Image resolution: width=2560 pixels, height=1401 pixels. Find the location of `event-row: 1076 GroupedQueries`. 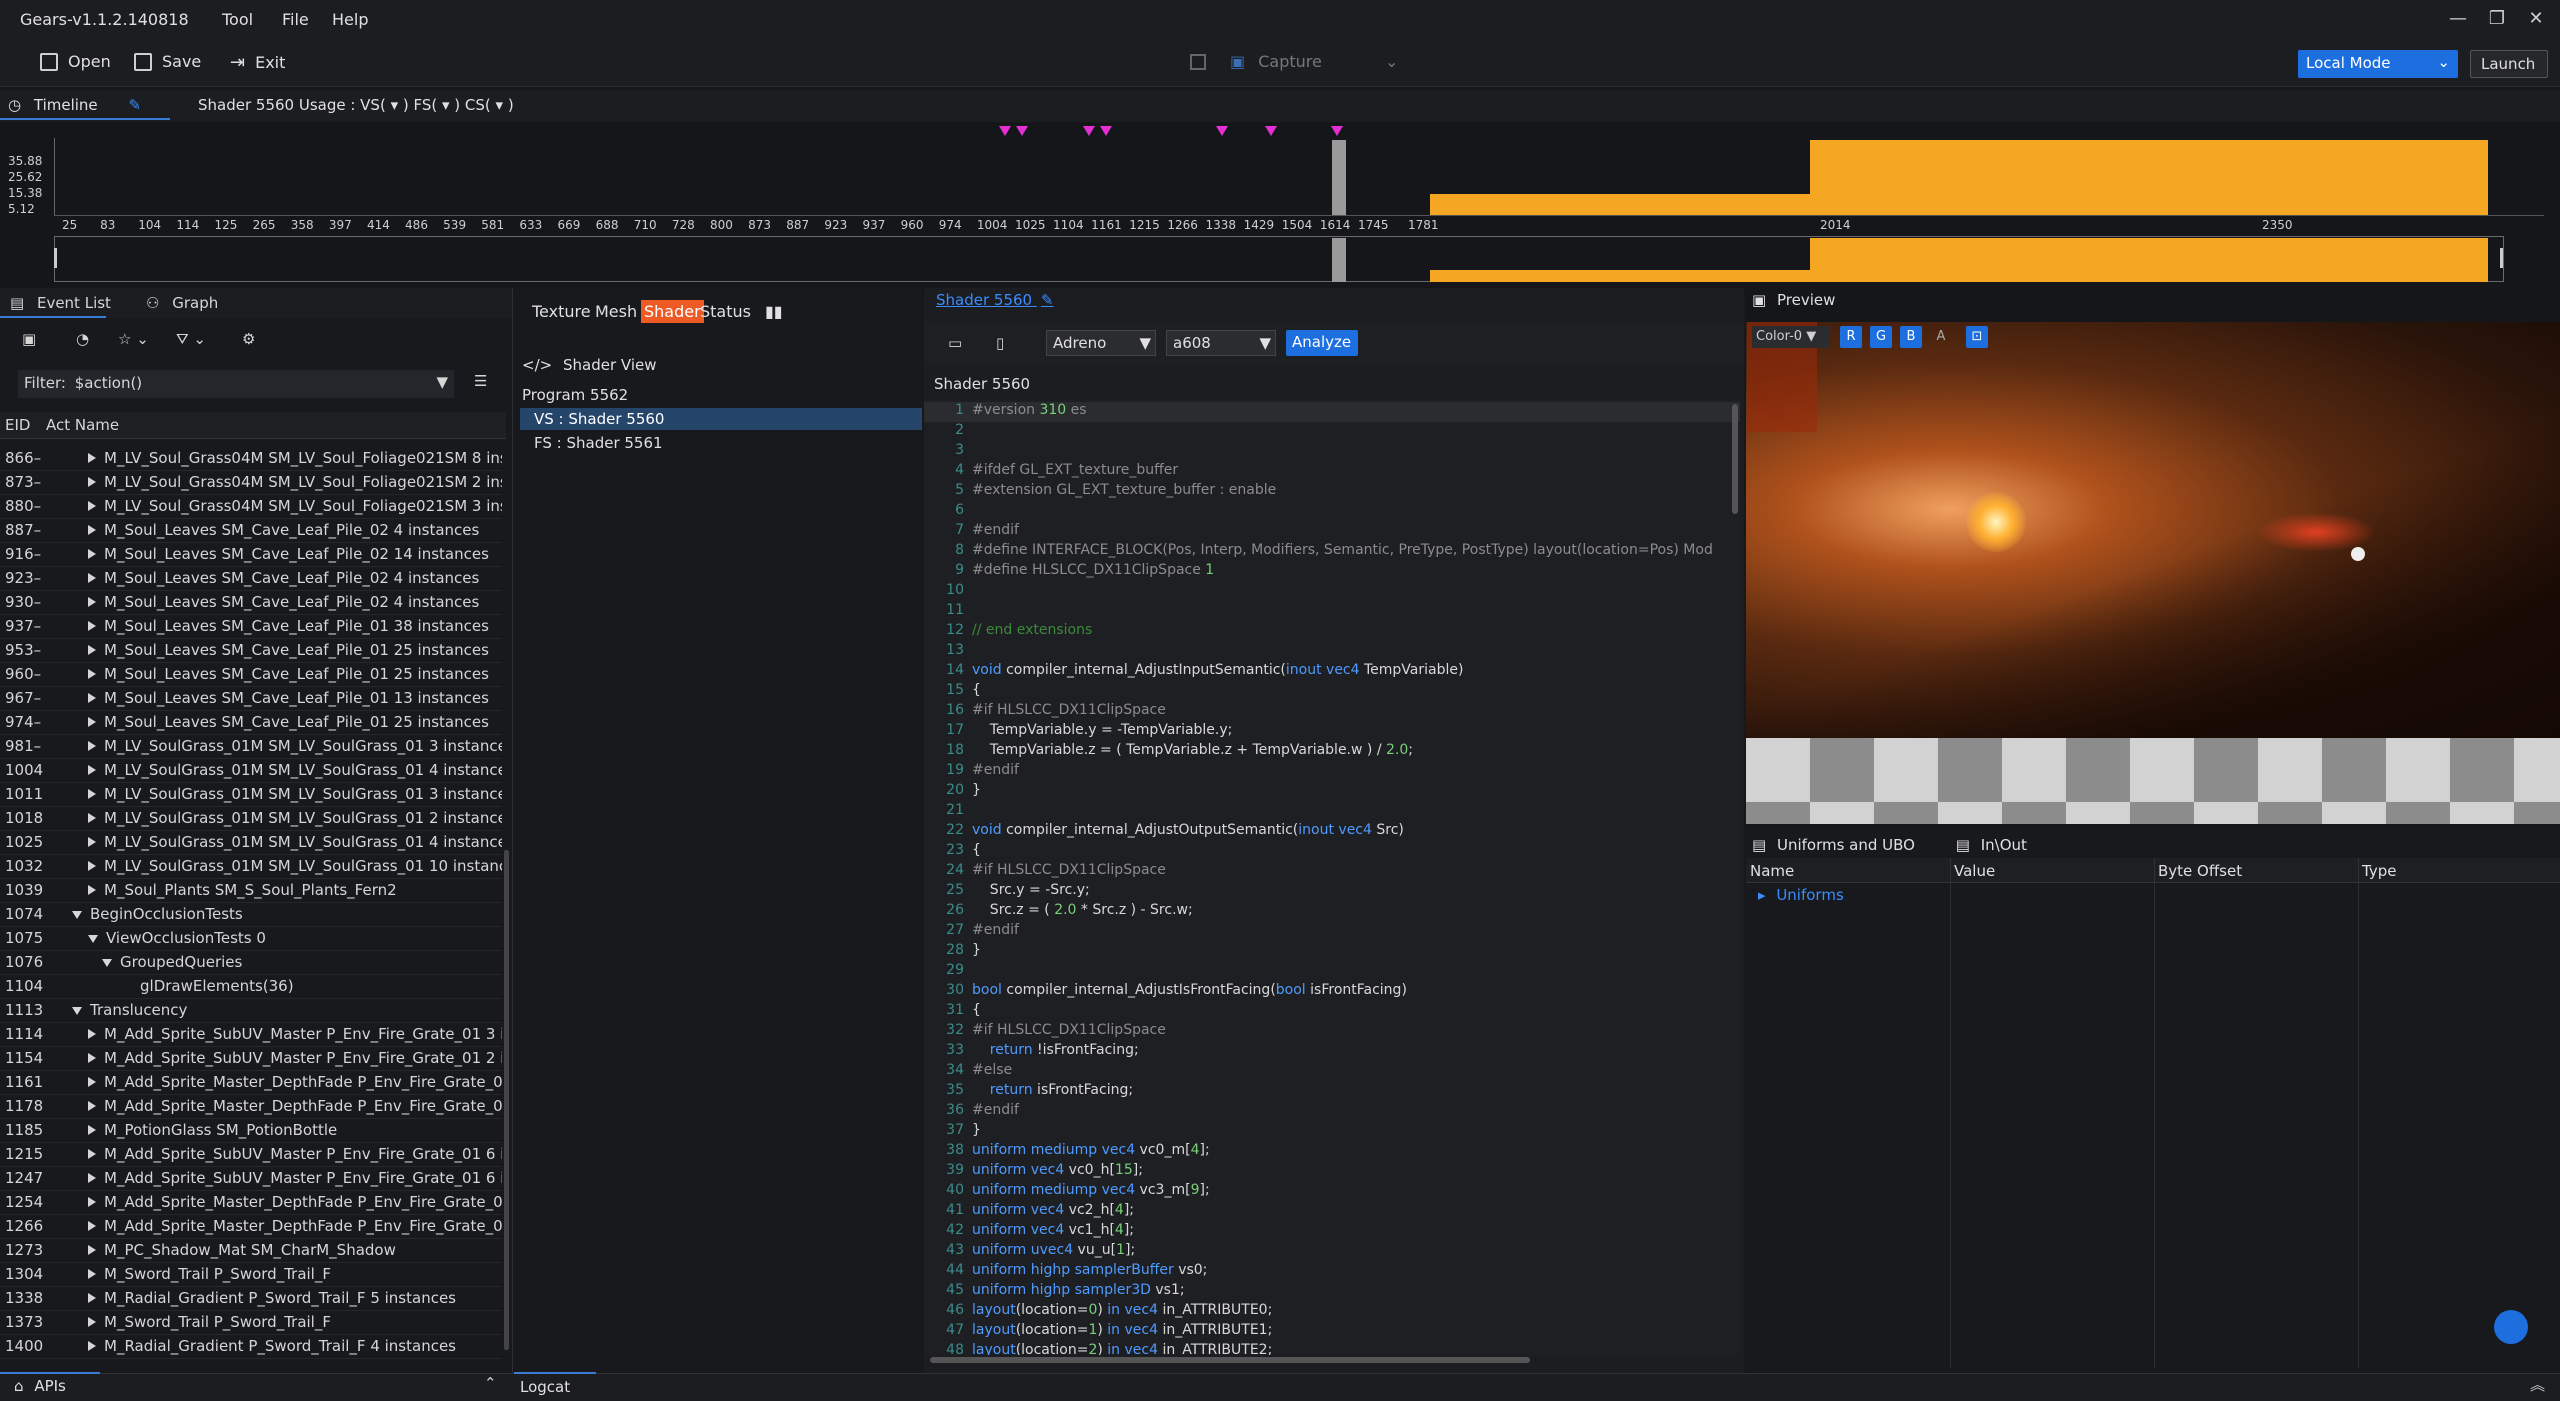

event-row: 1076 GroupedQueries is located at coordinates (251, 962).